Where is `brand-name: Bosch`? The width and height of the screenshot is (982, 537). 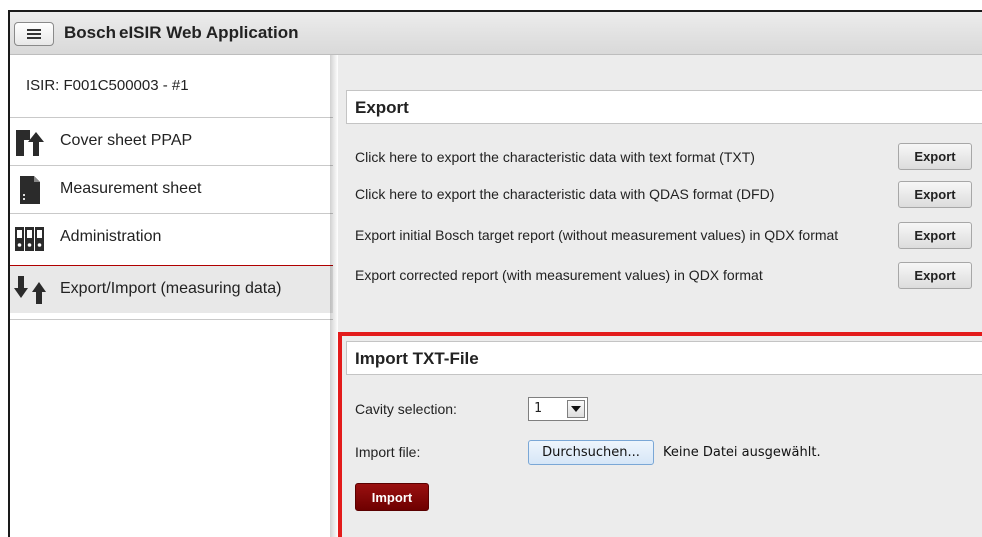 brand-name: Bosch is located at coordinates (90, 32).